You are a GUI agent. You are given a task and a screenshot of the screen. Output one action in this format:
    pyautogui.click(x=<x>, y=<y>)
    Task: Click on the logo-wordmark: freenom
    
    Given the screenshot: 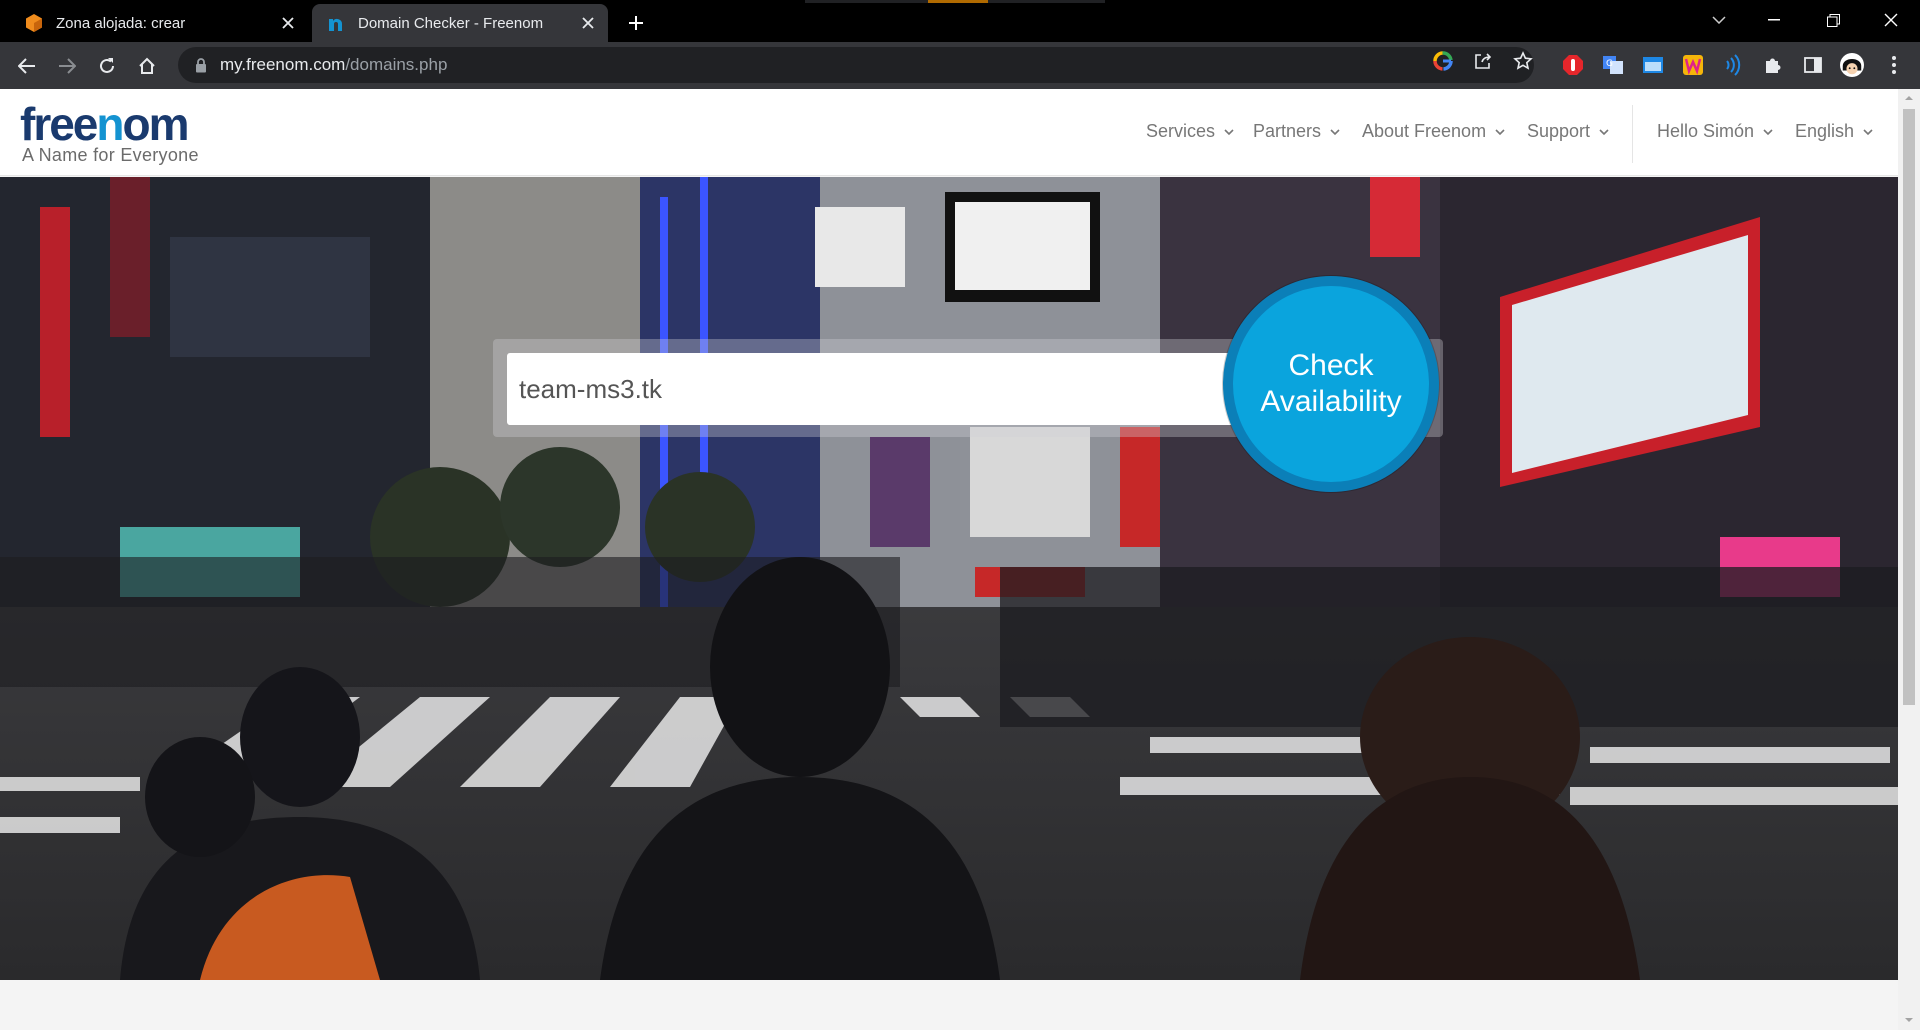 What is the action you would take?
    pyautogui.click(x=109, y=124)
    